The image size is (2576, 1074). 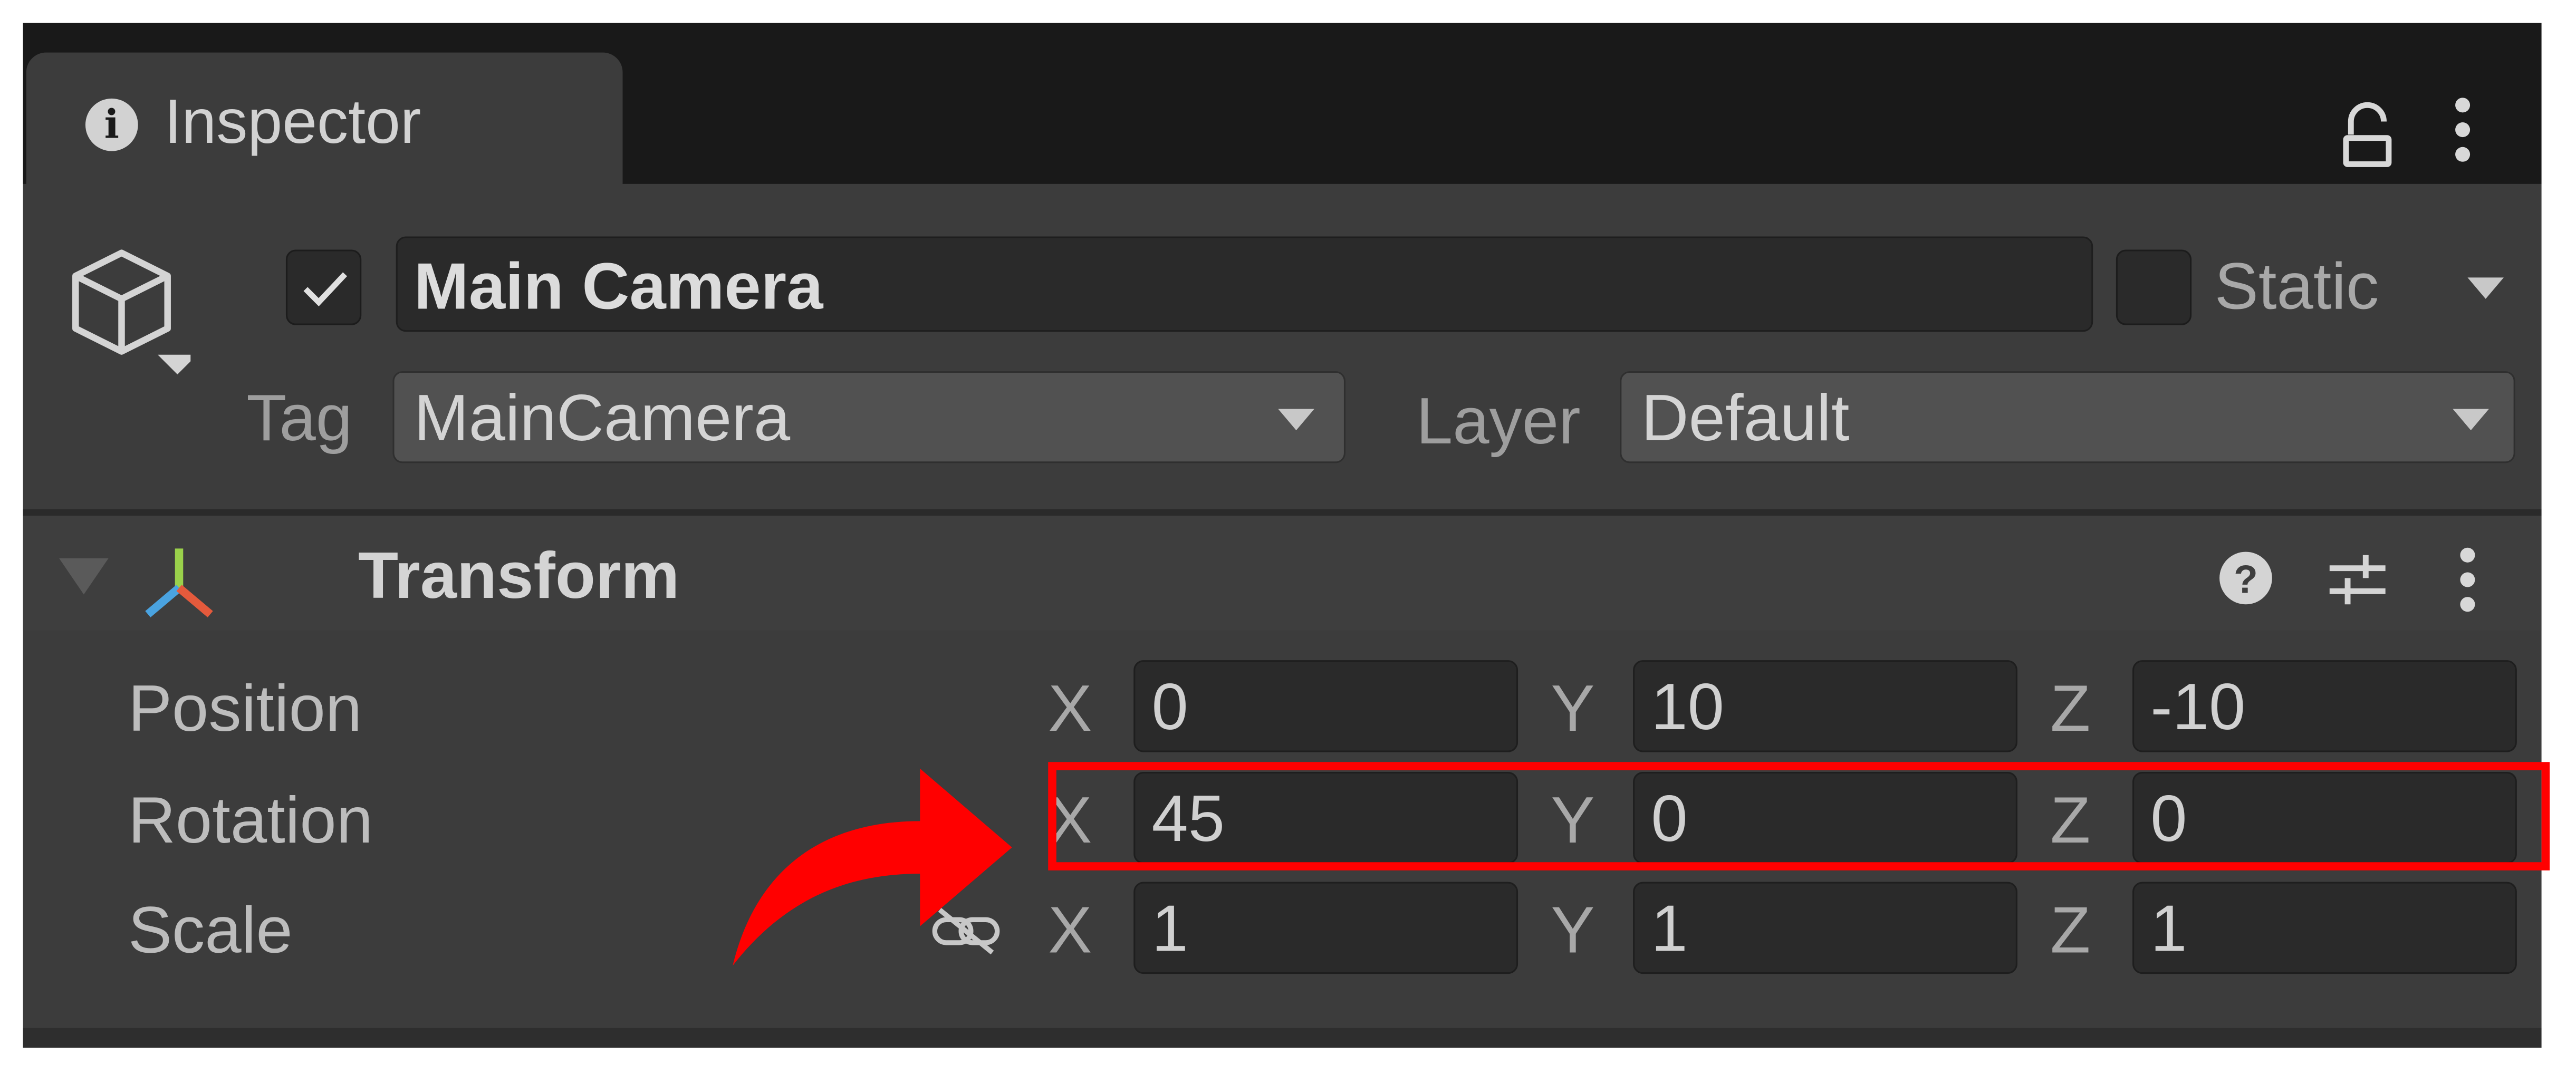 I want to click on scale-y-axis-label: Y, so click(x=1573, y=931).